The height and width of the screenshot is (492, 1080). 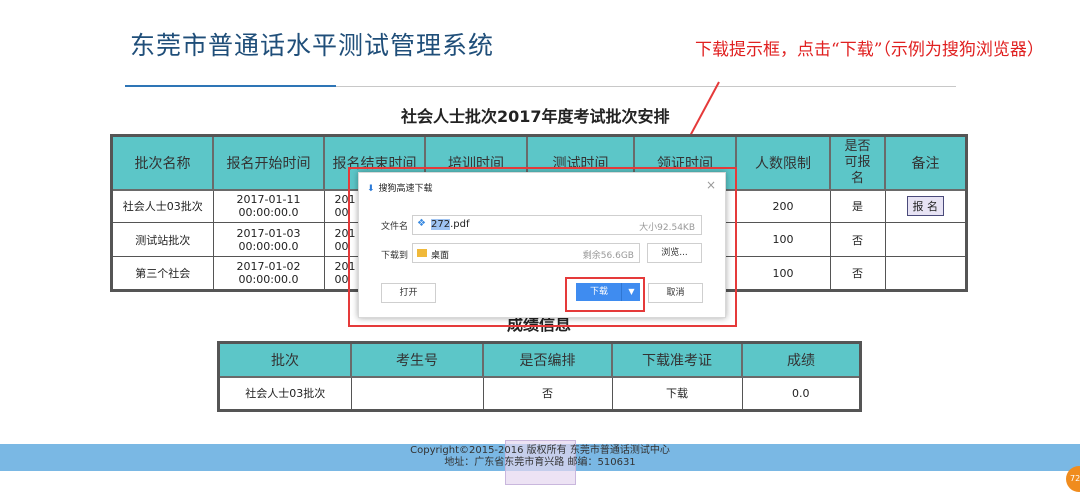 I want to click on arranged: 否, so click(x=547, y=393).